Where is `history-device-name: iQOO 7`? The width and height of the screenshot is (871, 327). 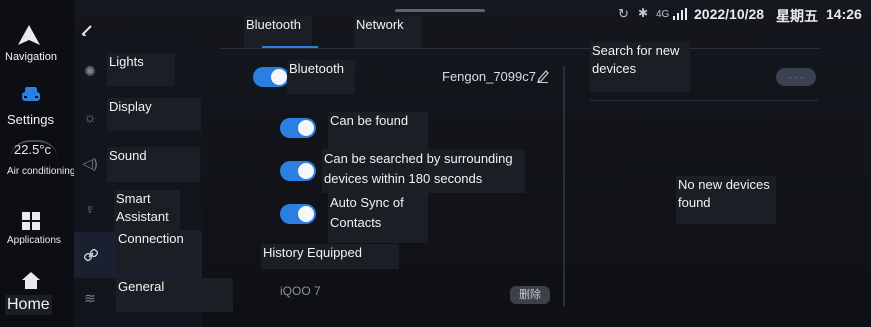
history-device-name: iQOO 7 is located at coordinates (300, 291).